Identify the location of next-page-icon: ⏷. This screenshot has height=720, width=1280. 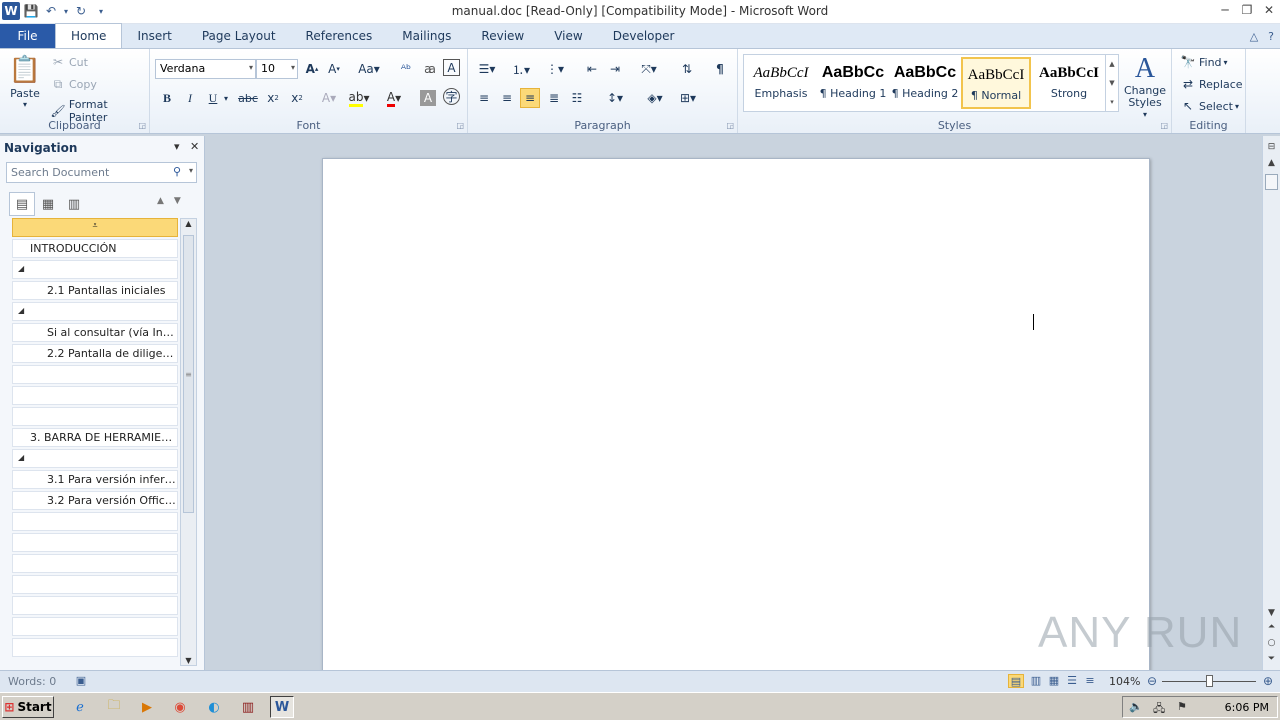
(1271, 659).